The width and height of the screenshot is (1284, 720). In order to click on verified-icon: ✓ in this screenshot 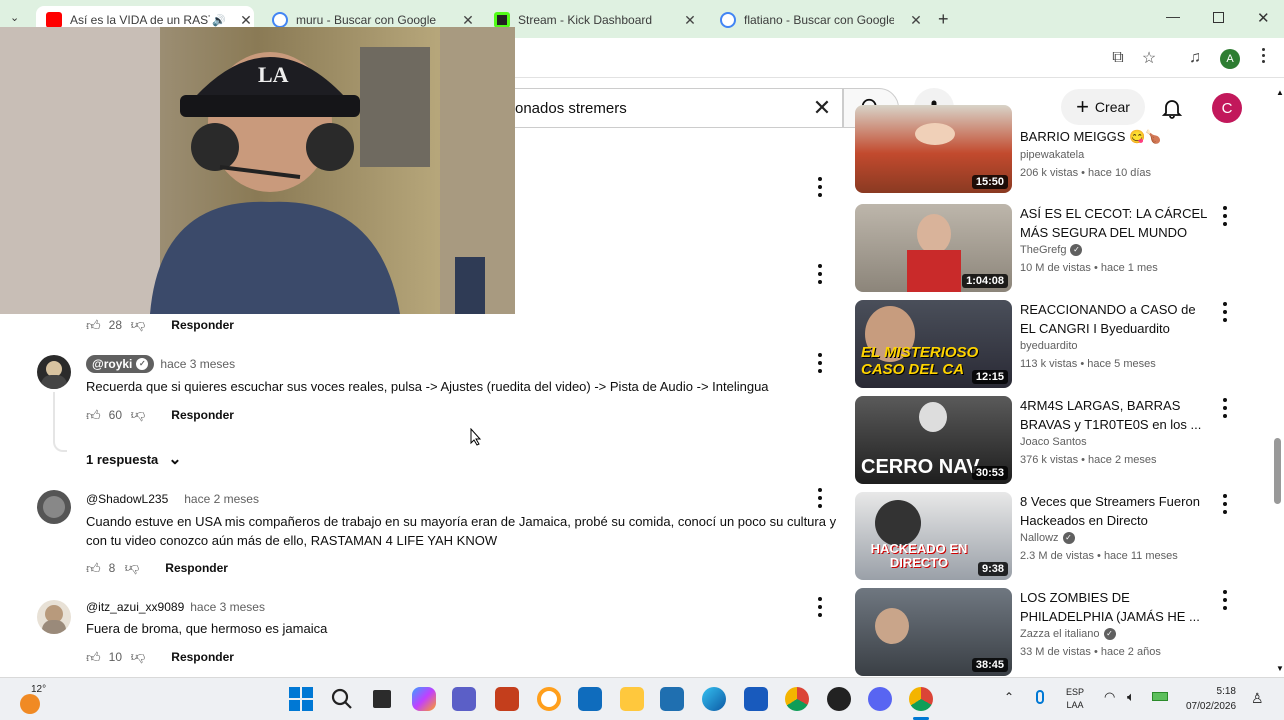, I will do `click(1068, 538)`.